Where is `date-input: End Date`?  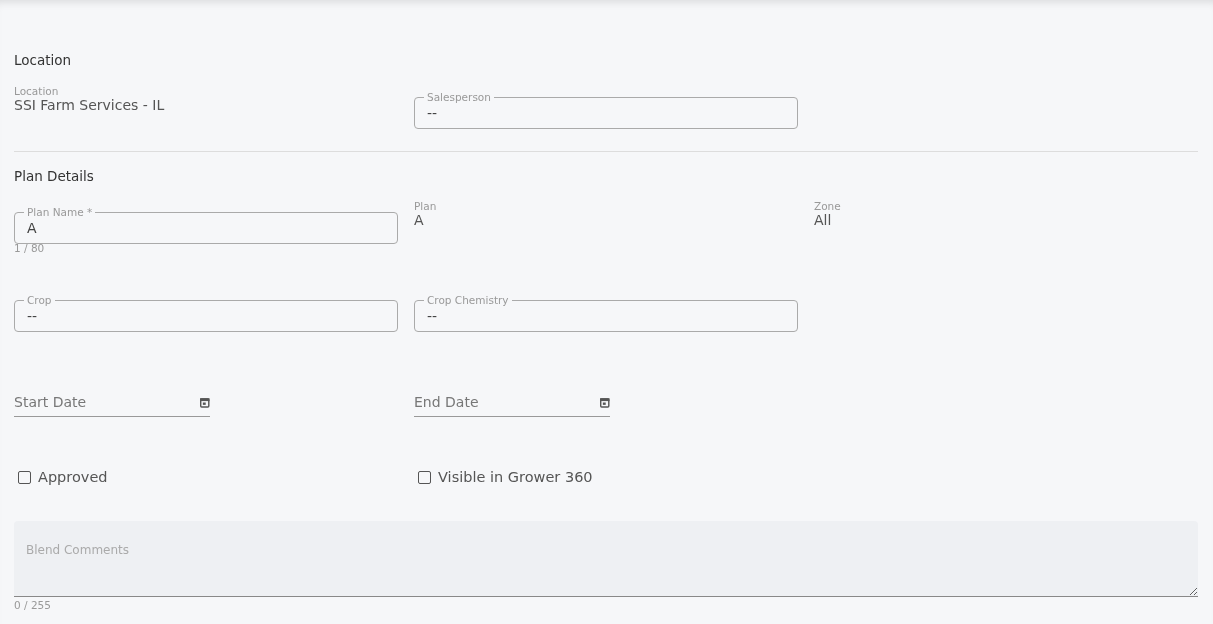
date-input: End Date is located at coordinates (507, 402).